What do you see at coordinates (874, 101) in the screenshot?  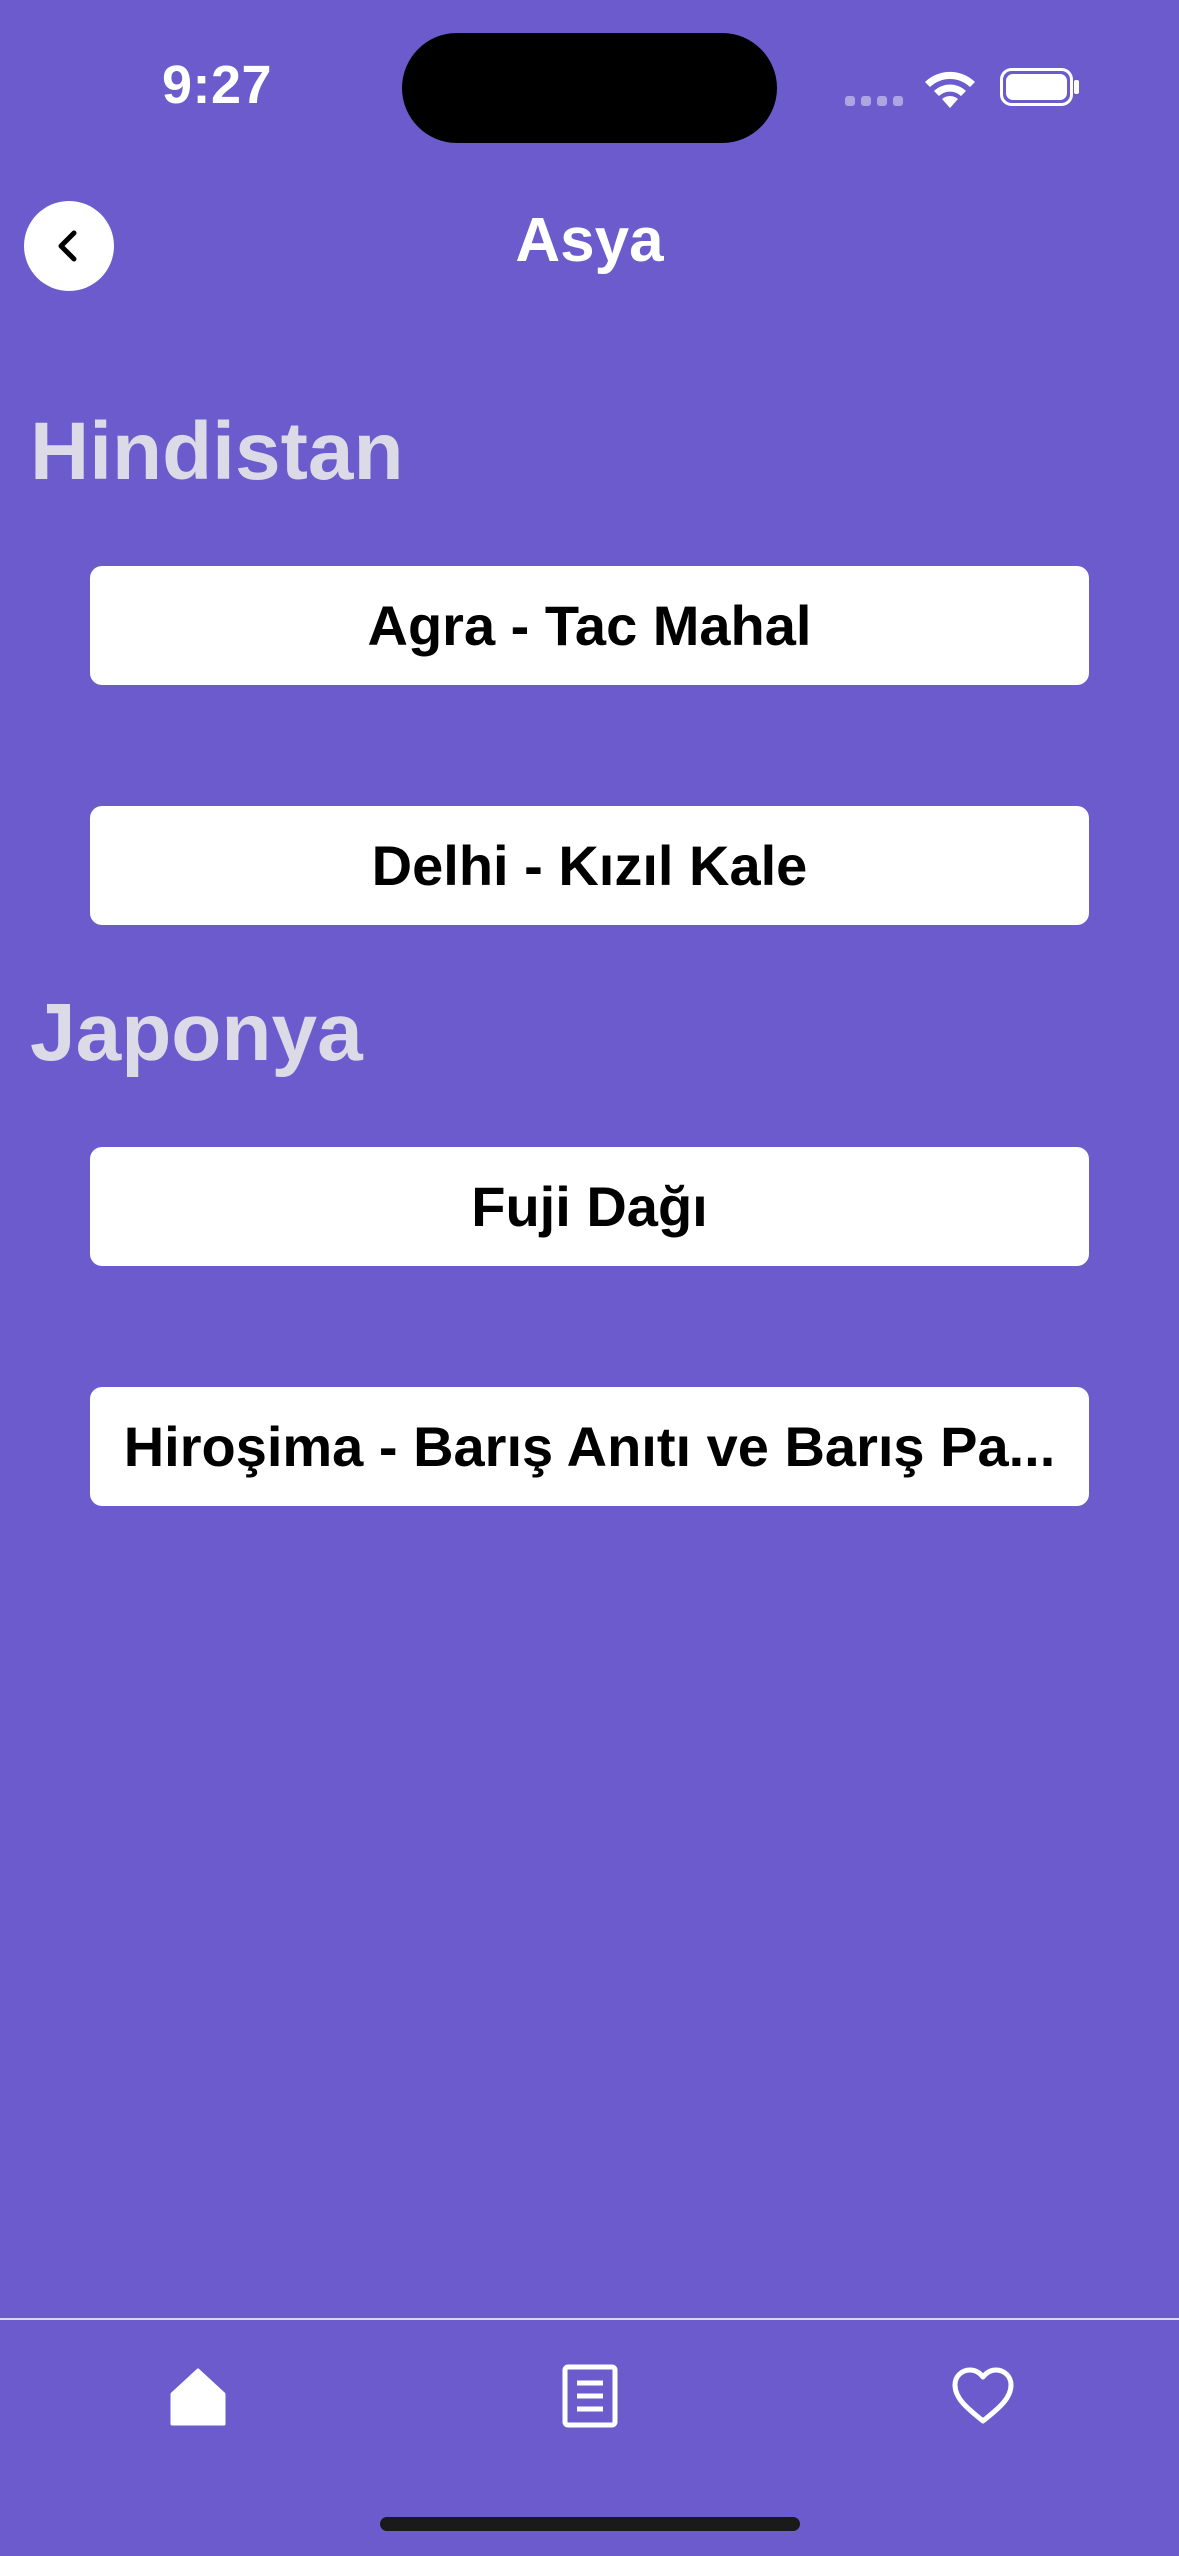 I see `cellular-signal-icon` at bounding box center [874, 101].